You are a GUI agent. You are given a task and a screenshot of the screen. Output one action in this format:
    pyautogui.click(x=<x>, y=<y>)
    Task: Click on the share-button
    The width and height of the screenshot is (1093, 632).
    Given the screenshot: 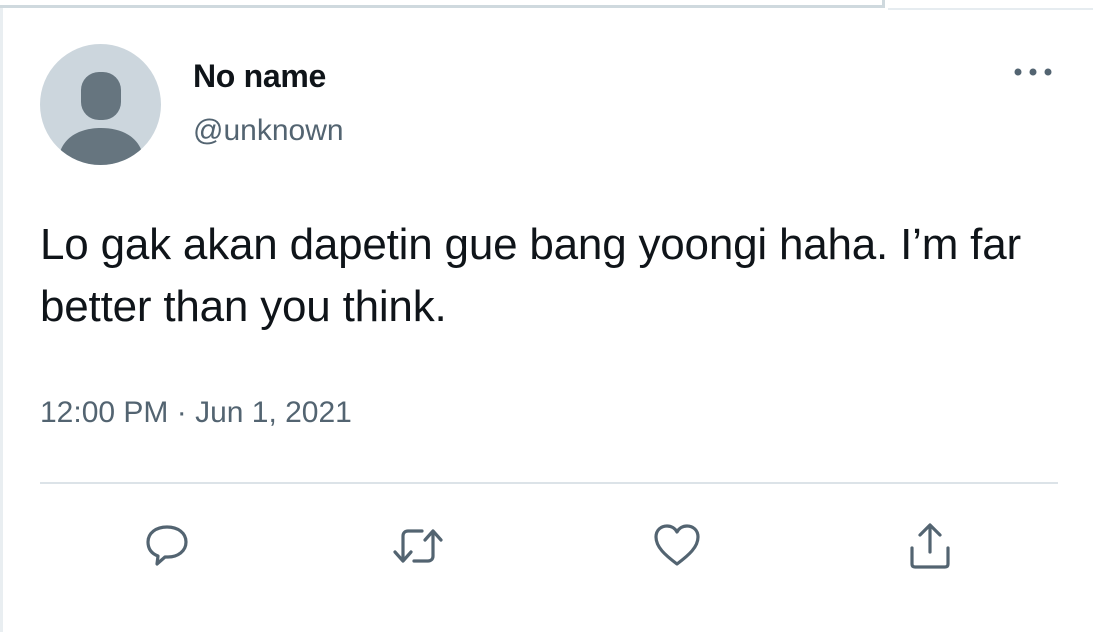 What is the action you would take?
    pyautogui.click(x=930, y=546)
    